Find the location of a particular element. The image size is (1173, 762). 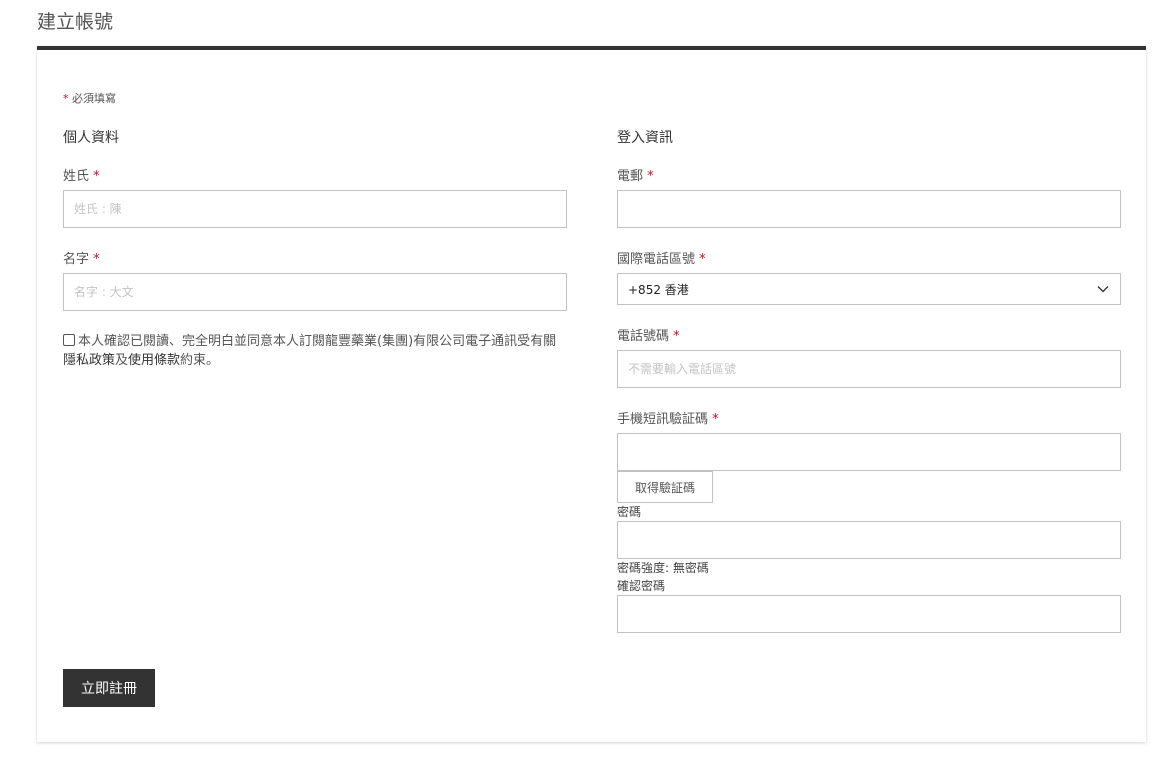

email-label-text: 電郵 is located at coordinates (630, 176).